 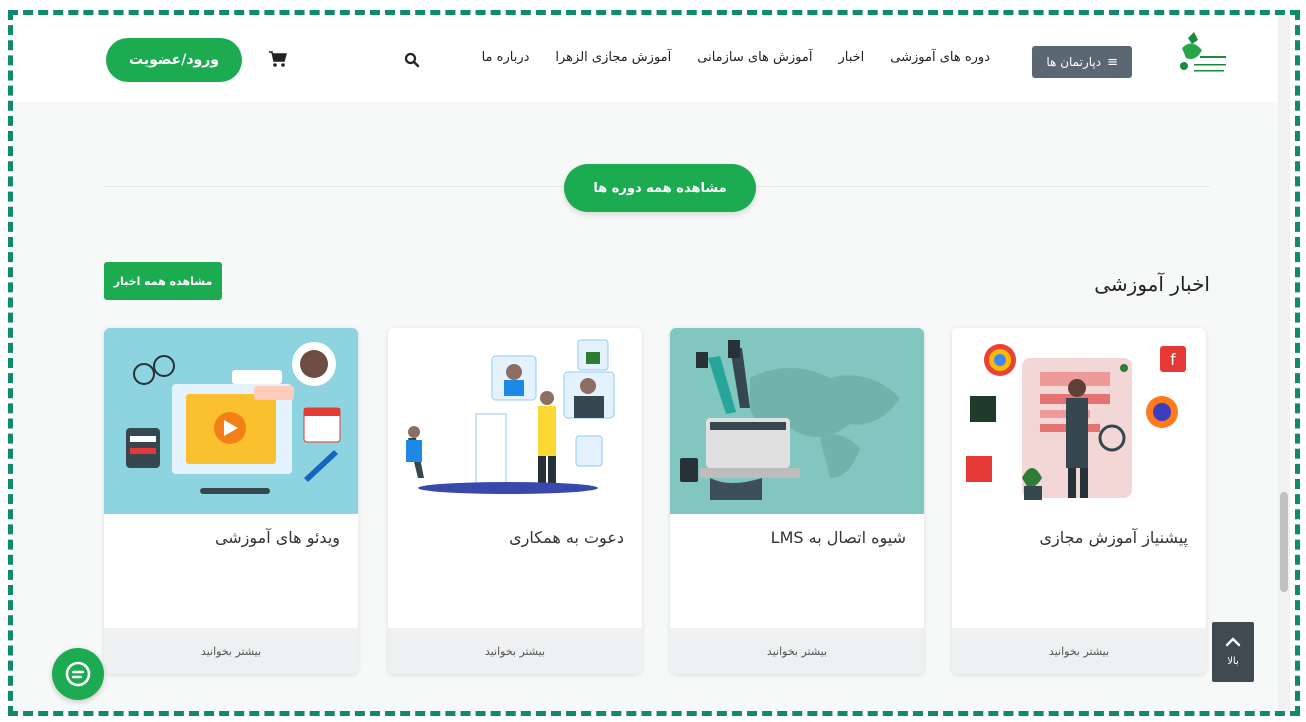 What do you see at coordinates (1079, 537) in the screenshot?
I see `card-title: پیشنیاز آموزش مجازی` at bounding box center [1079, 537].